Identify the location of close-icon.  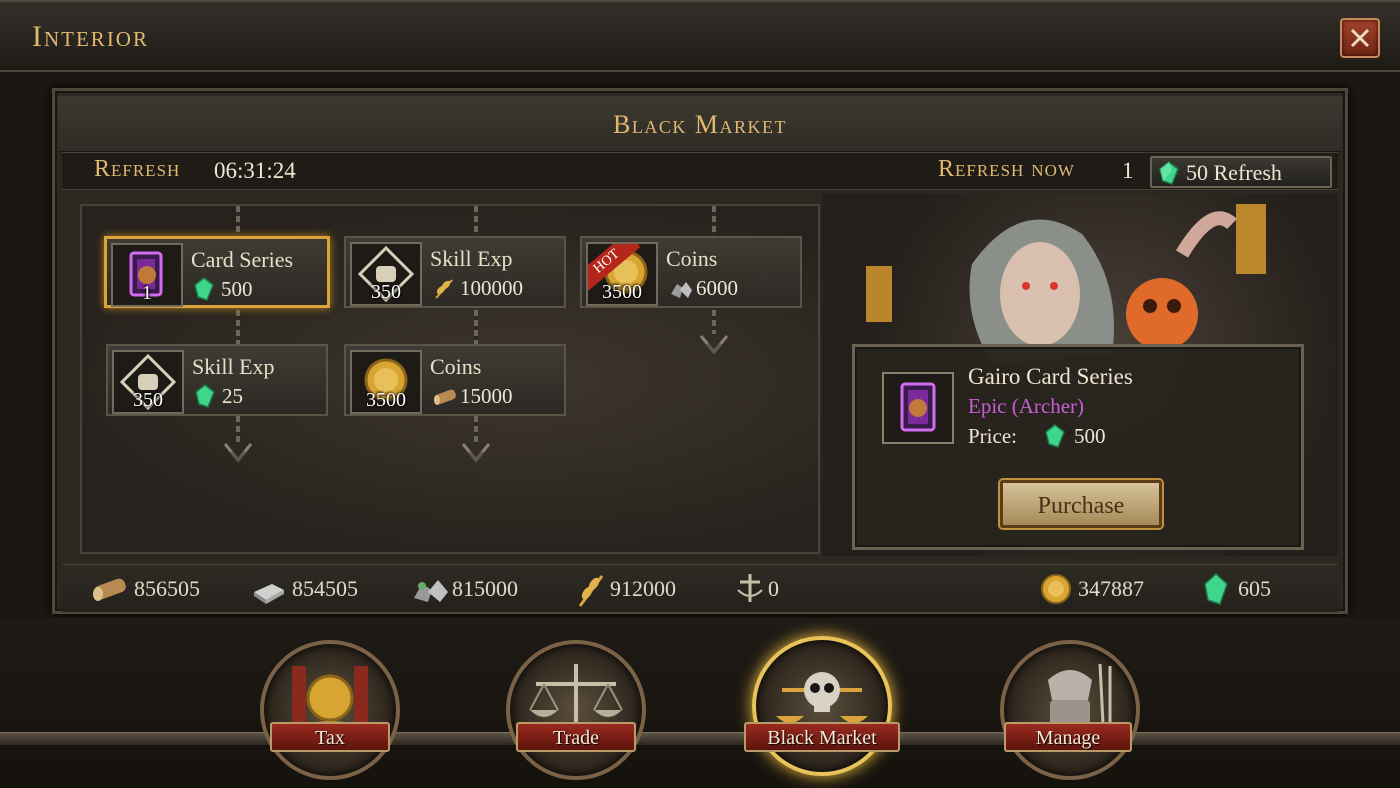
(1360, 38).